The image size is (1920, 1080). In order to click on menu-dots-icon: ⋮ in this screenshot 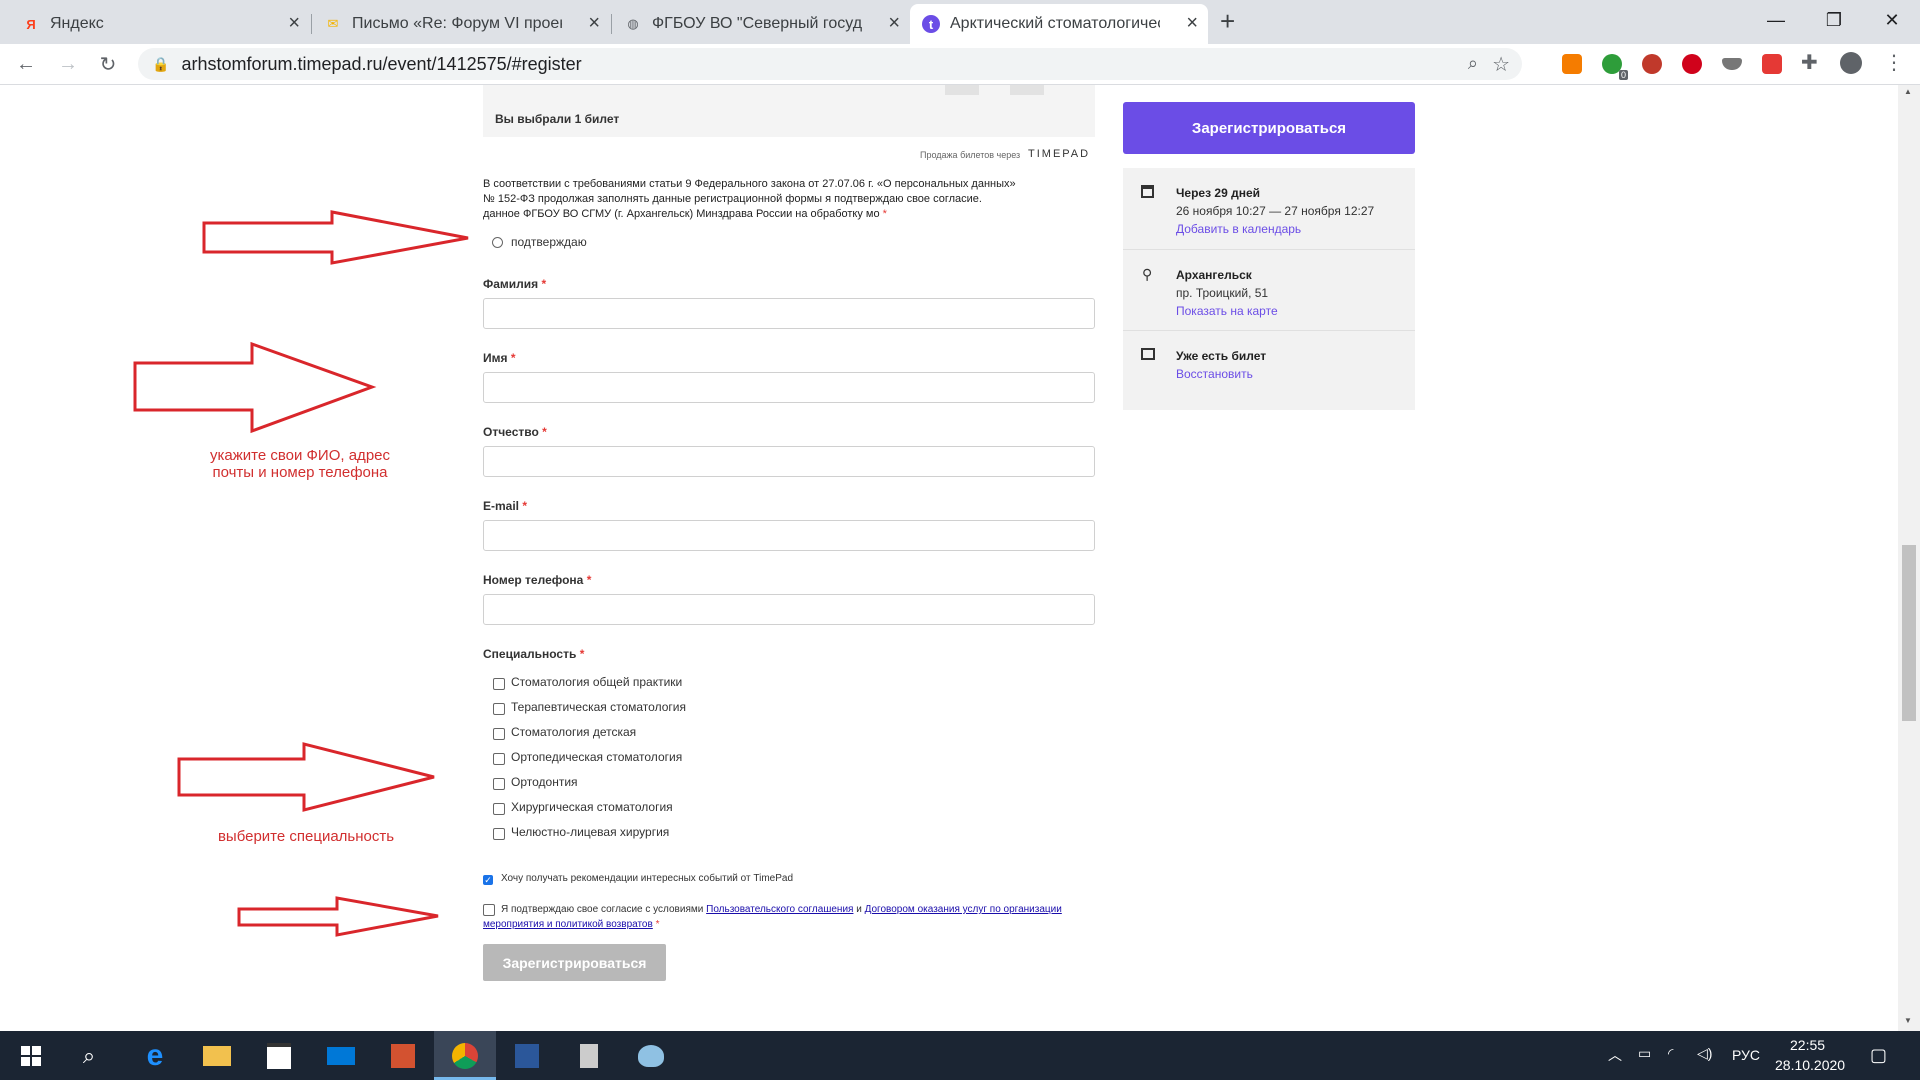, I will do `click(1894, 62)`.